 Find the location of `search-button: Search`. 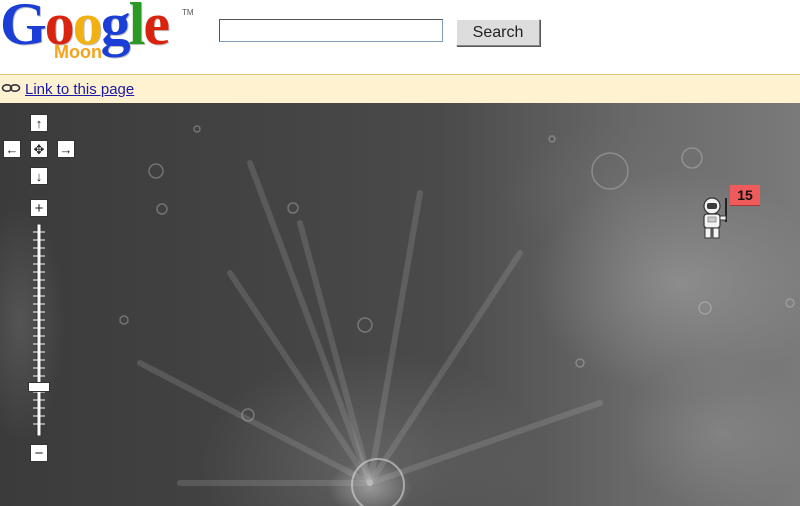

search-button: Search is located at coordinates (498, 32).